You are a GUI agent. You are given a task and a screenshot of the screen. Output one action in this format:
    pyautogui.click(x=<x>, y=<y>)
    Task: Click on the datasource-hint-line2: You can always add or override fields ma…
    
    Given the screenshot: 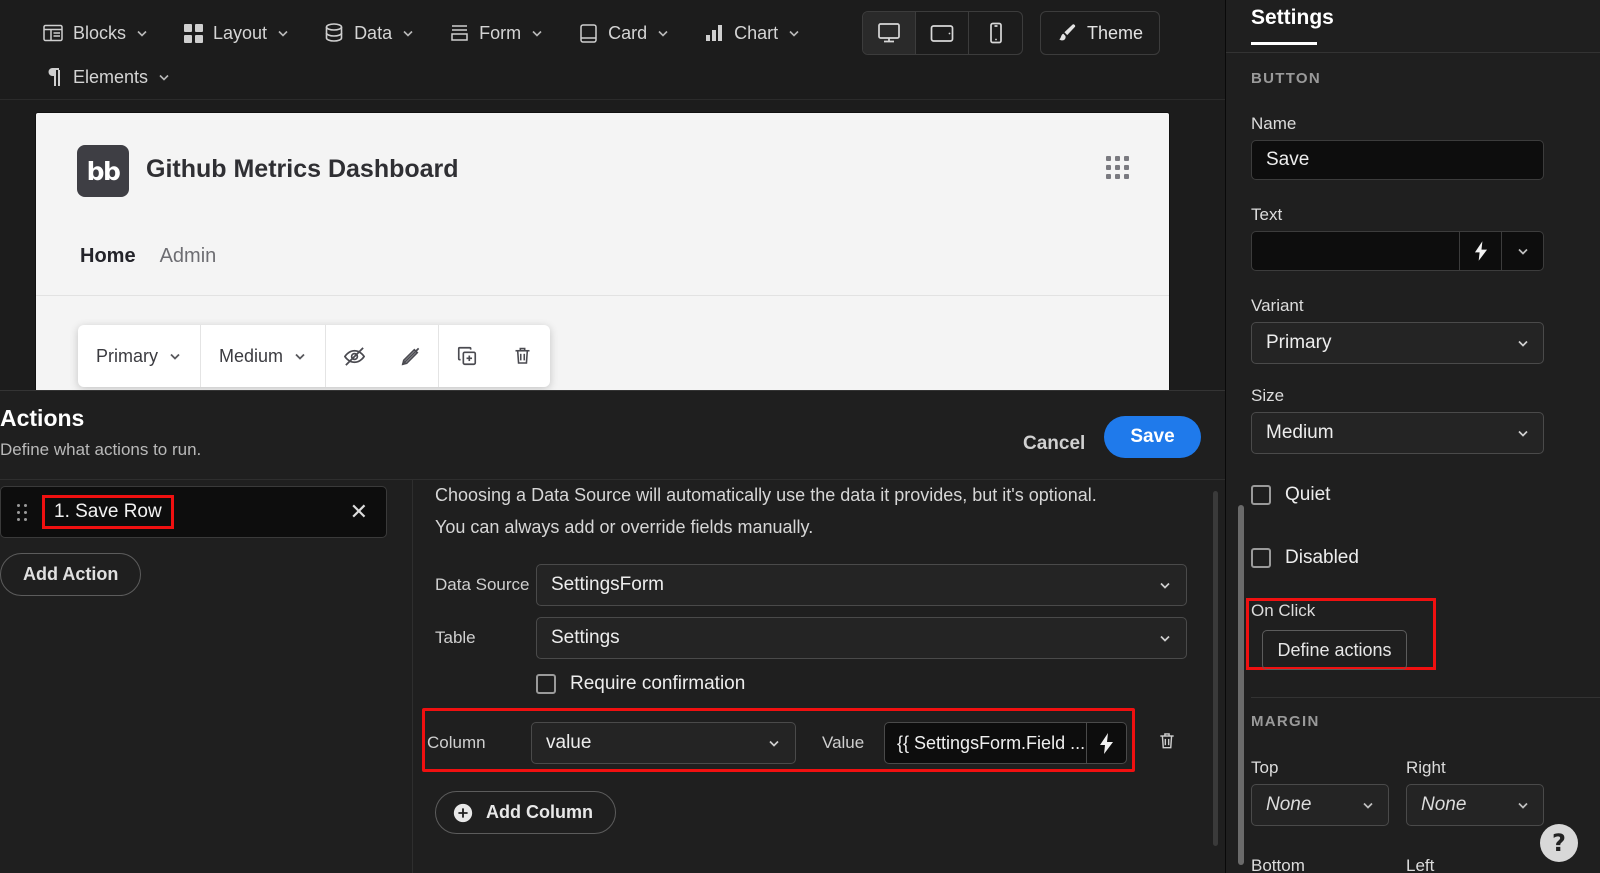 What is the action you would take?
    pyautogui.click(x=624, y=527)
    